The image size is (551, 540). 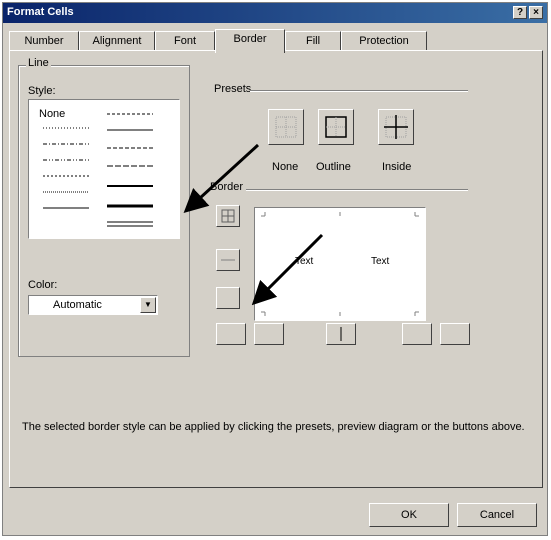 I want to click on border-center-vertical-button, so click(x=341, y=334).